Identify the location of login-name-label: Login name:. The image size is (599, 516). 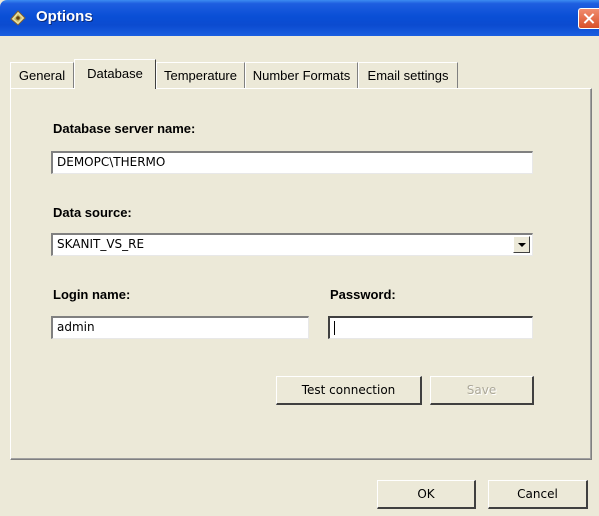
(92, 294).